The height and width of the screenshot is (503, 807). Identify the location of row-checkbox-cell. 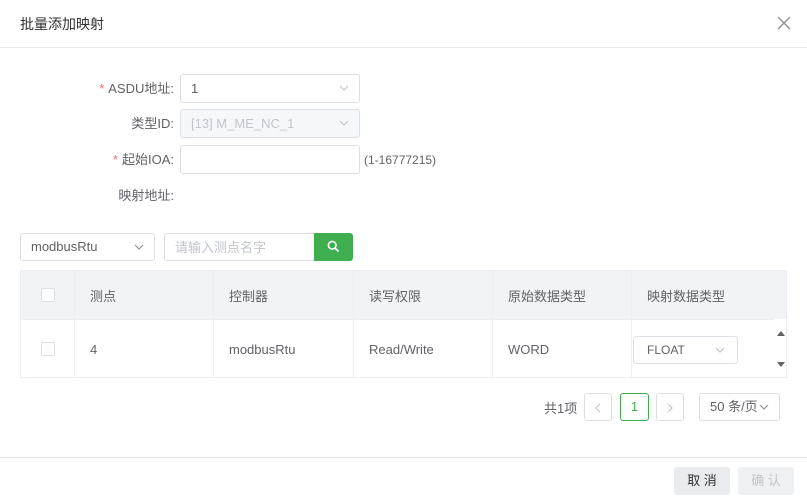
(48, 348).